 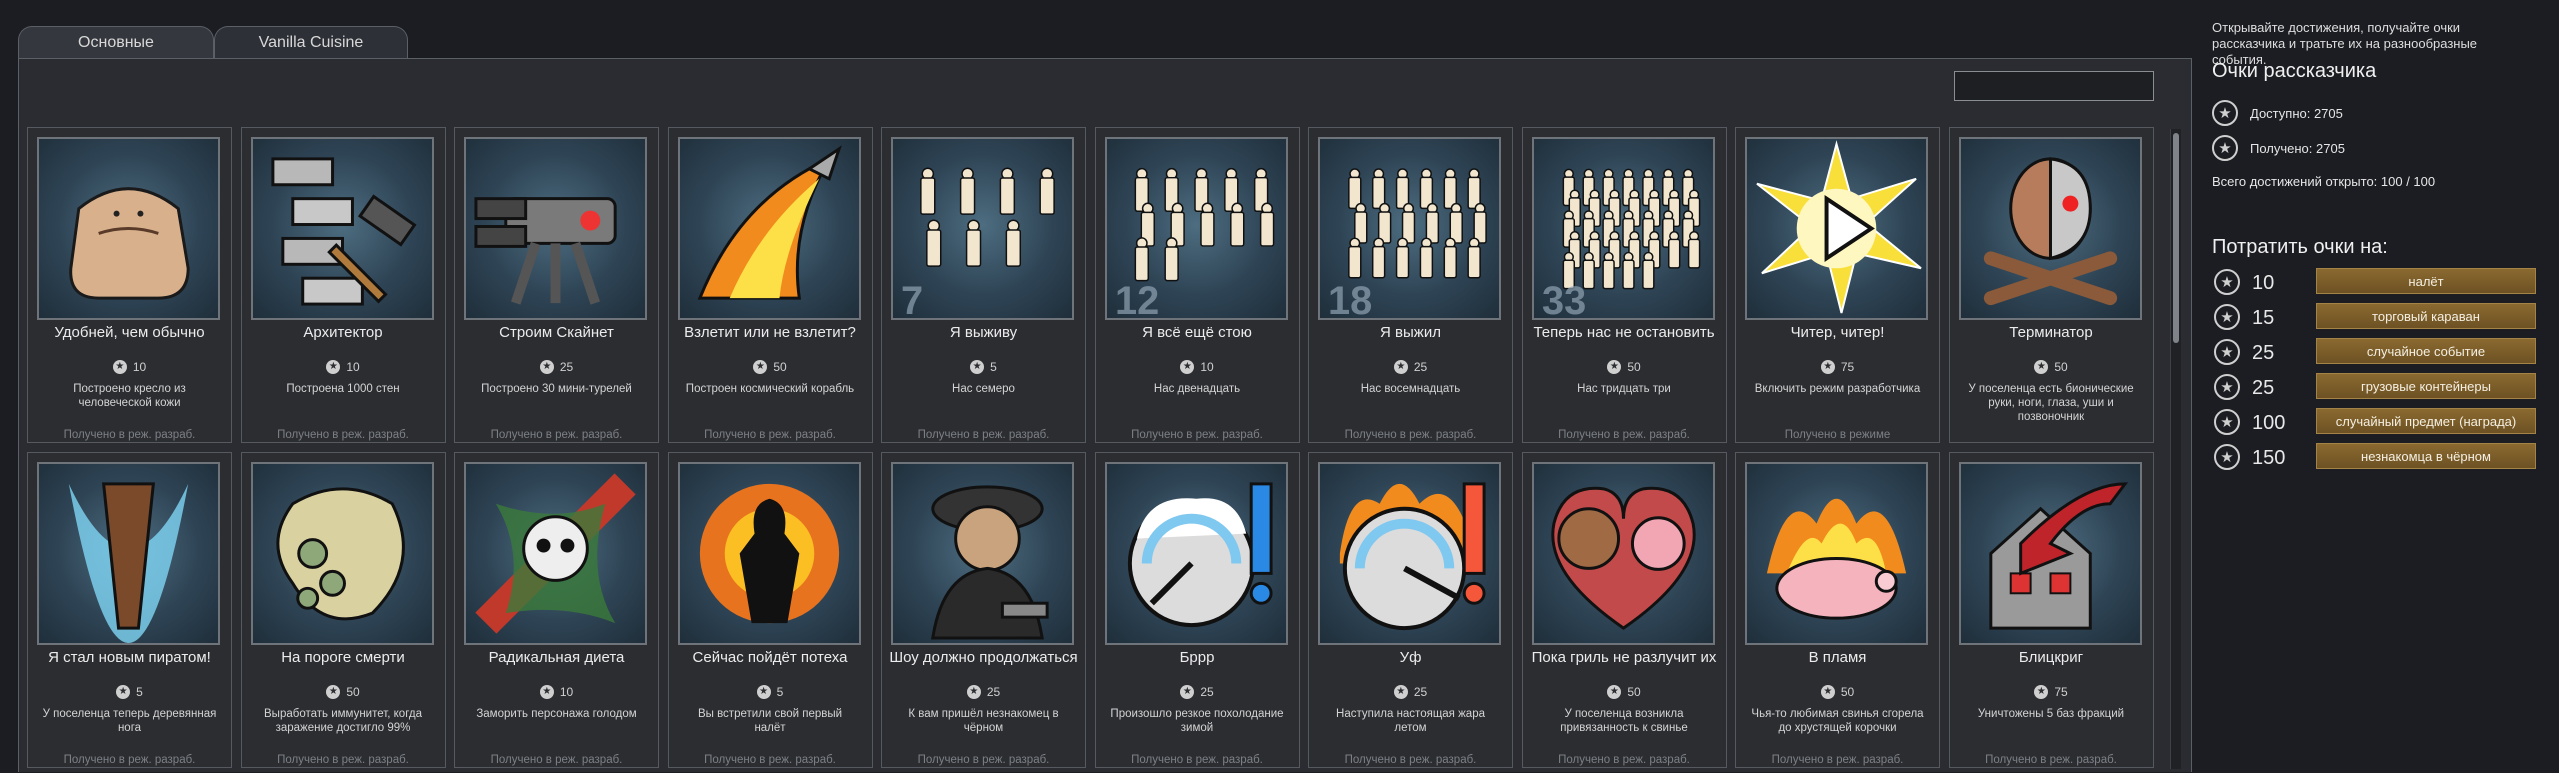 What do you see at coordinates (1837, 332) in the screenshot?
I see `achievement-title: Читер, читер!` at bounding box center [1837, 332].